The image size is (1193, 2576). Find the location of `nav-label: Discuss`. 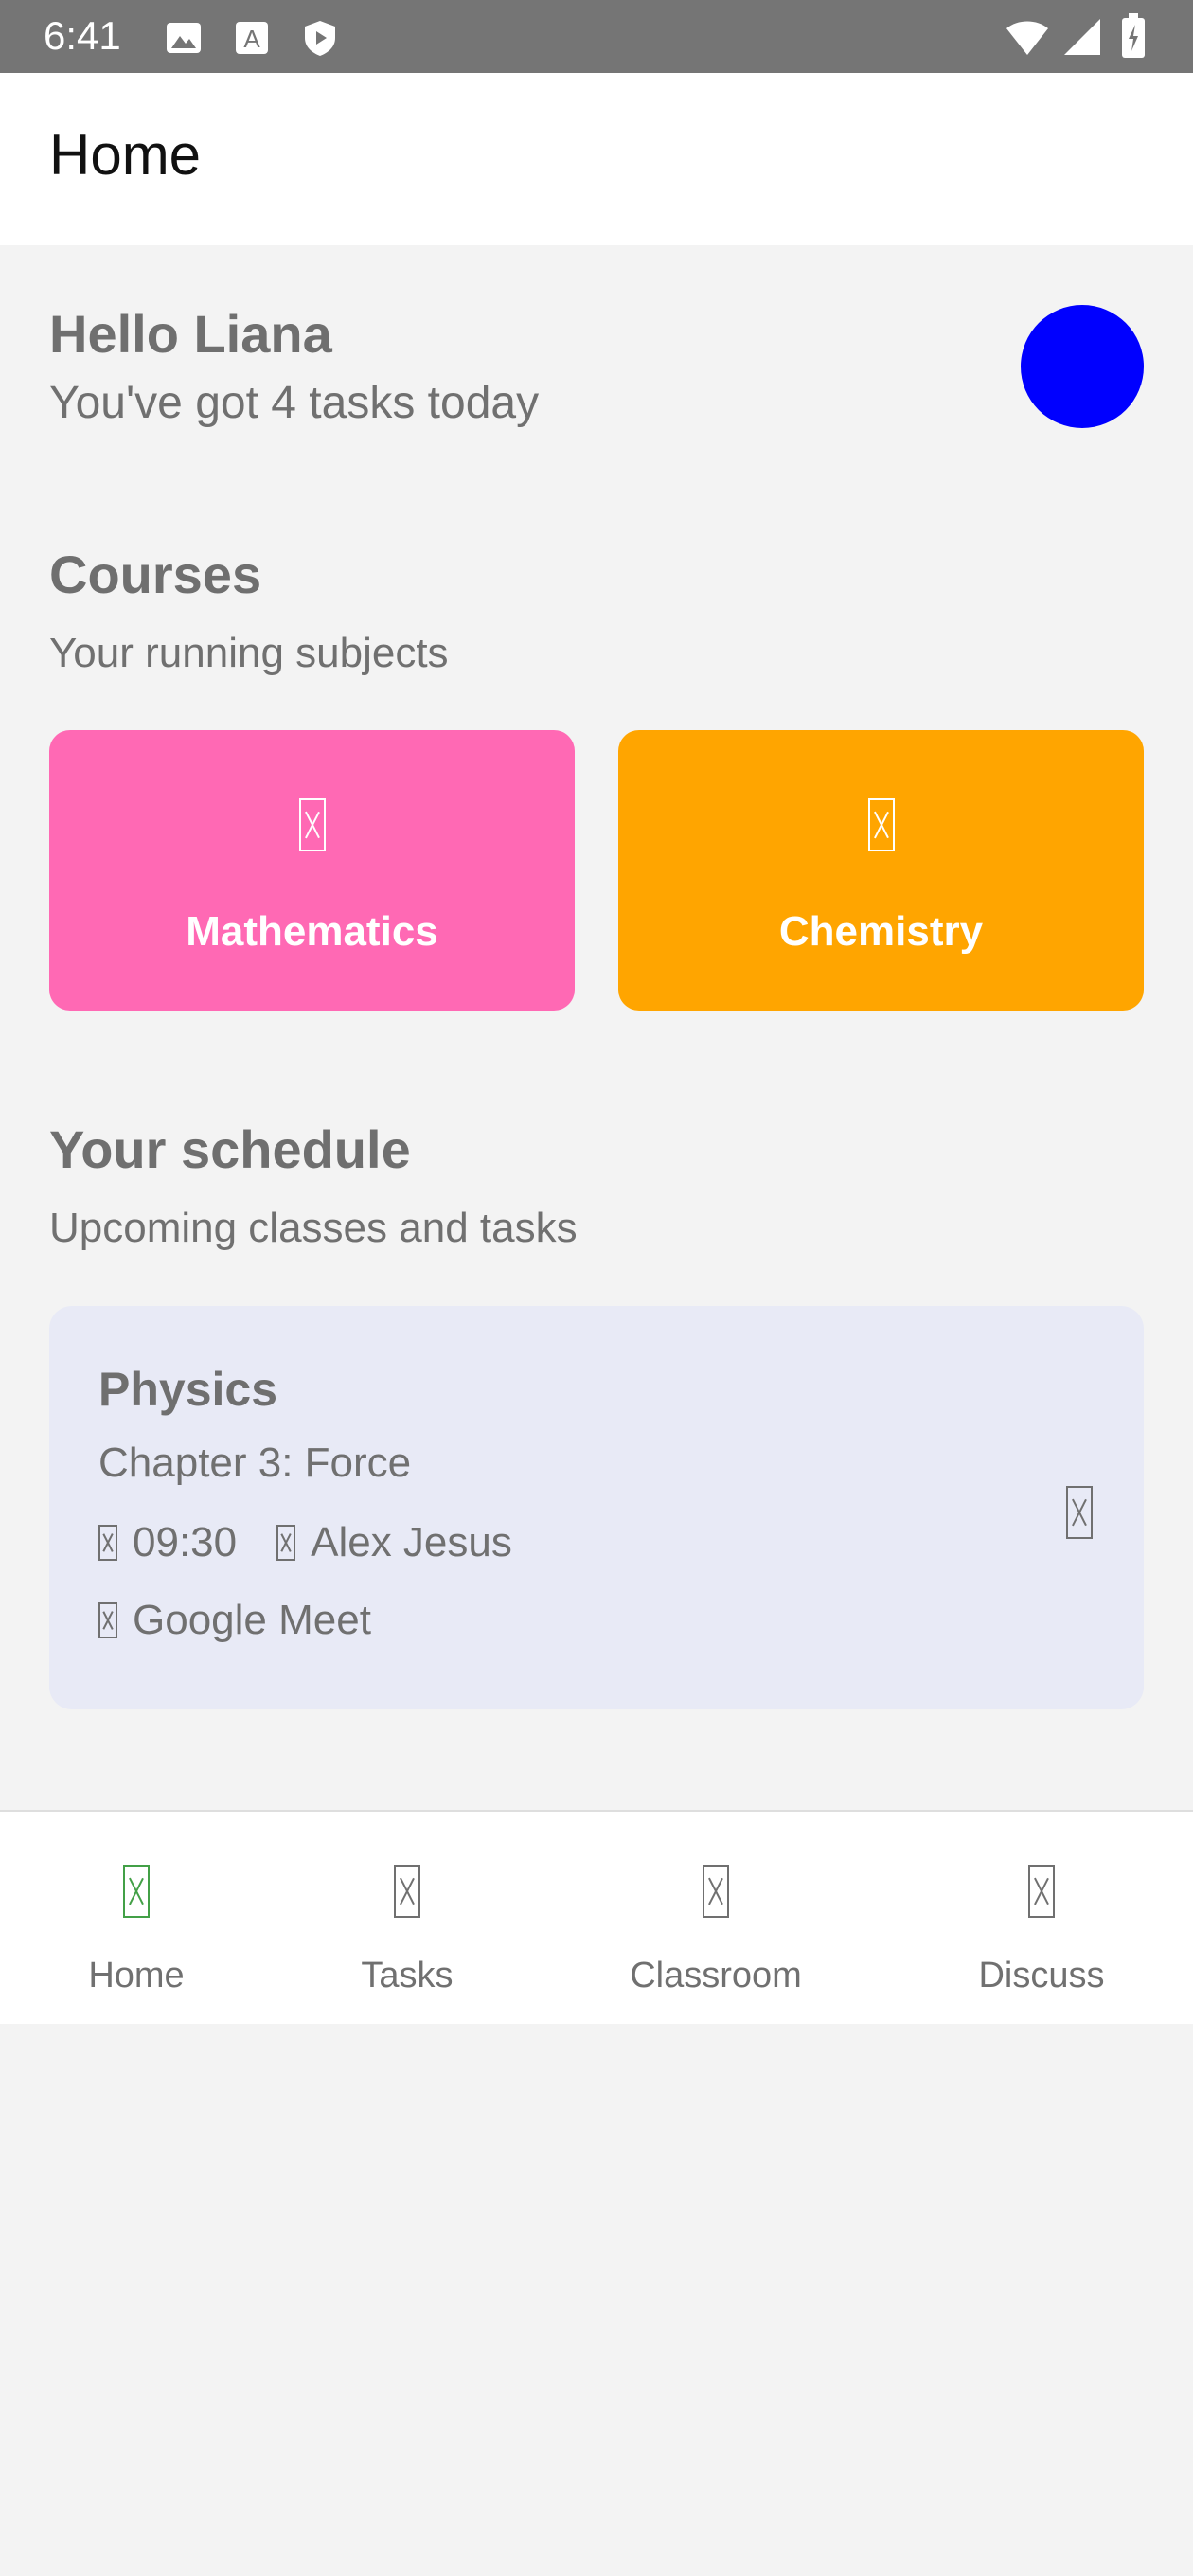

nav-label: Discuss is located at coordinates (1041, 1975).